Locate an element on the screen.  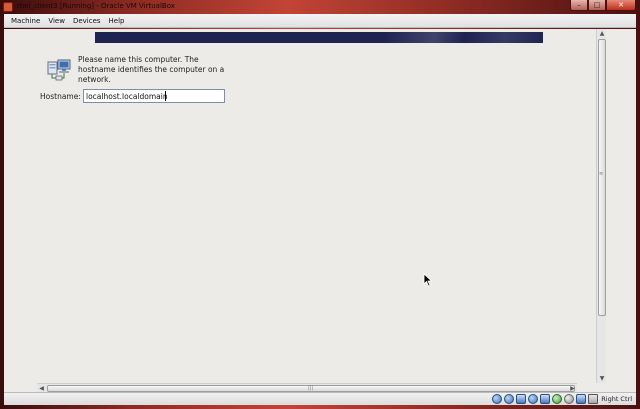
hard-disk-icon is located at coordinates (497, 399).